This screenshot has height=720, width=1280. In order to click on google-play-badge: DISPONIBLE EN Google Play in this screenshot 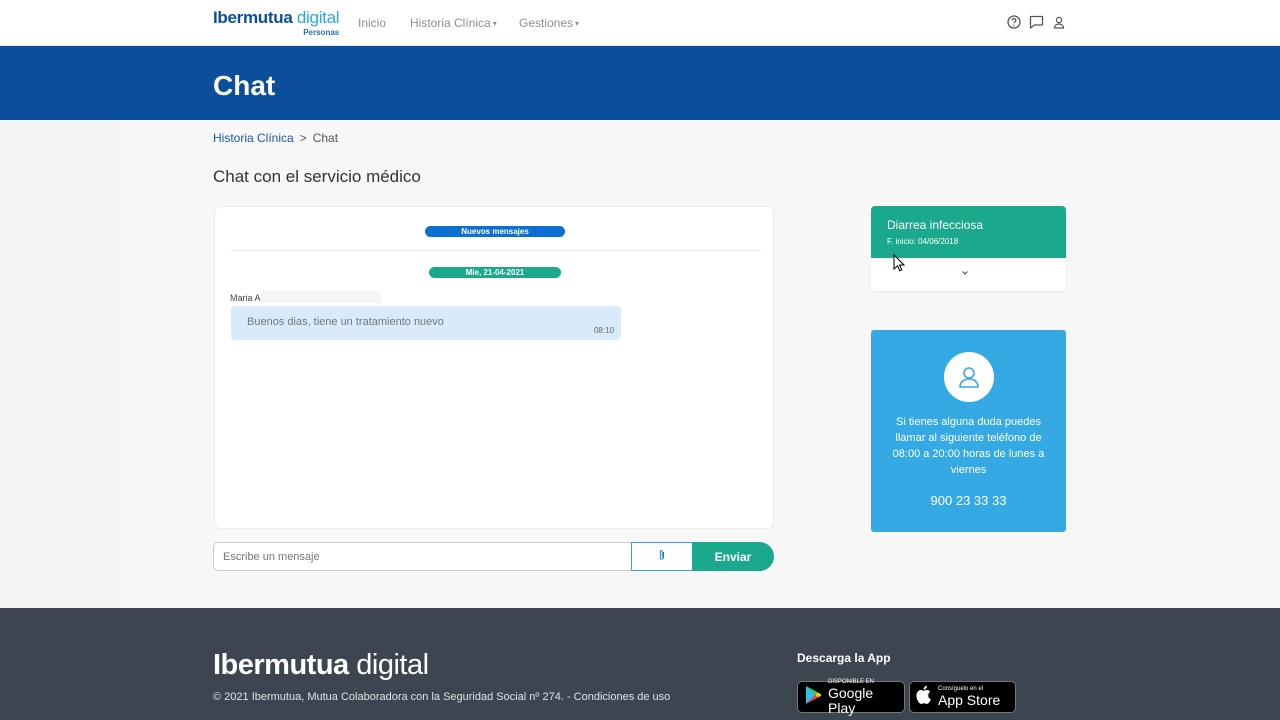, I will do `click(851, 697)`.